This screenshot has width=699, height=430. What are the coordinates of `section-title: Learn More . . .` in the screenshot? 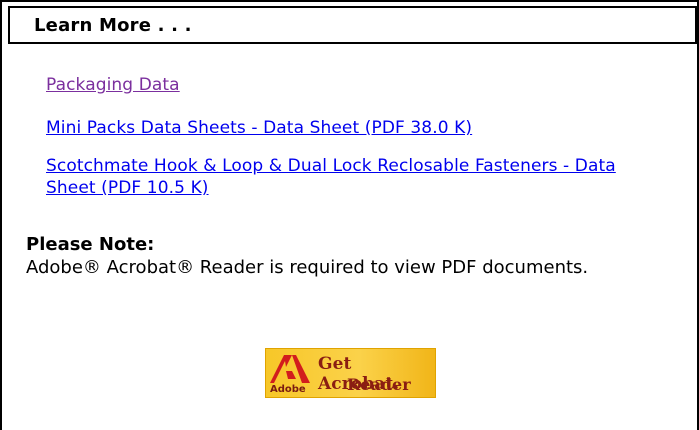 It's located at (113, 25).